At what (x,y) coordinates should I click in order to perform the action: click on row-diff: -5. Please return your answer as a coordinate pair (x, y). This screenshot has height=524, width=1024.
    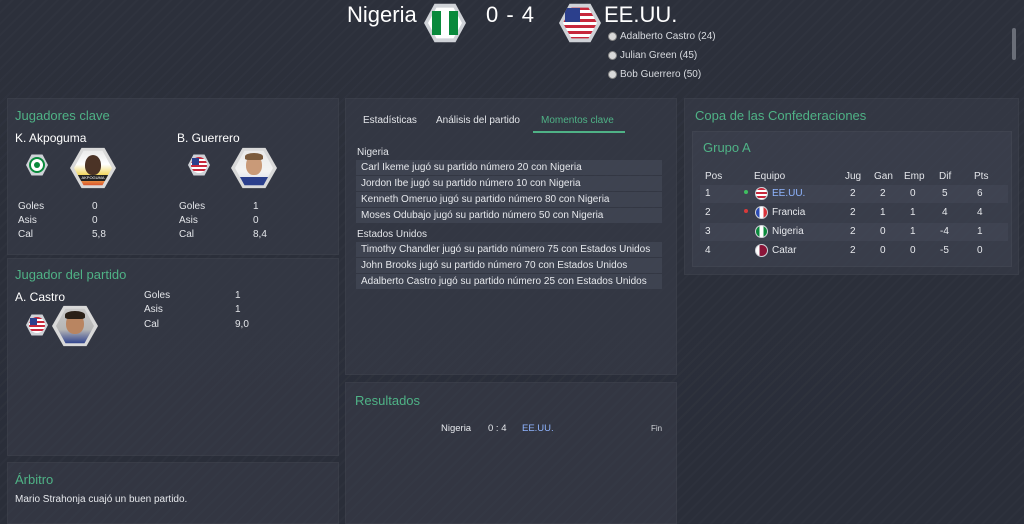
    Looking at the image, I should click on (944, 250).